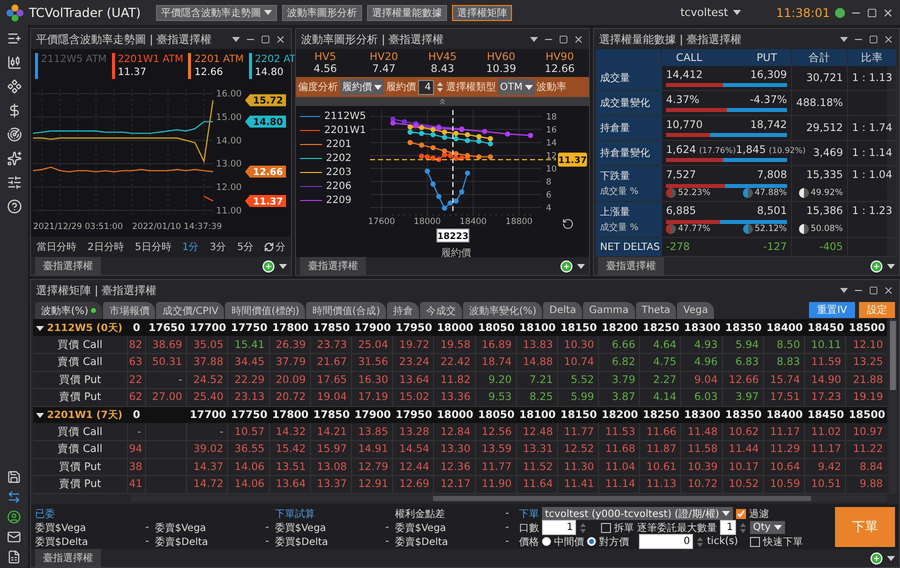  Describe the element at coordinates (14, 182) in the screenshot. I see `sliders-icon` at that location.